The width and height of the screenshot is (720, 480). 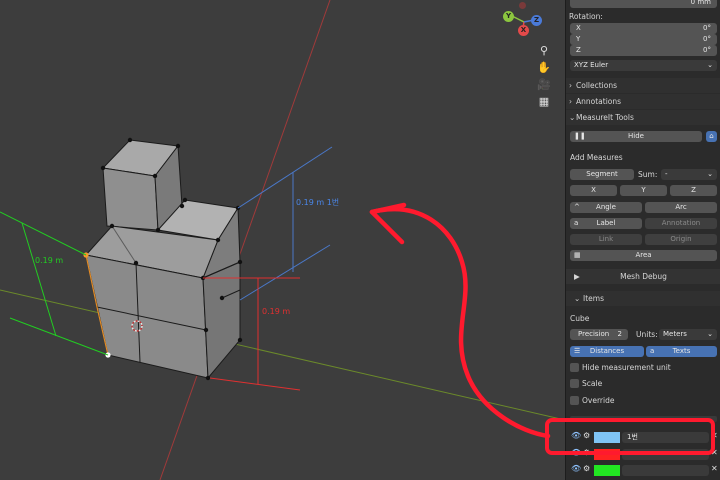 What do you see at coordinates (544, 68) in the screenshot?
I see `pan-hand-icon: ✋` at bounding box center [544, 68].